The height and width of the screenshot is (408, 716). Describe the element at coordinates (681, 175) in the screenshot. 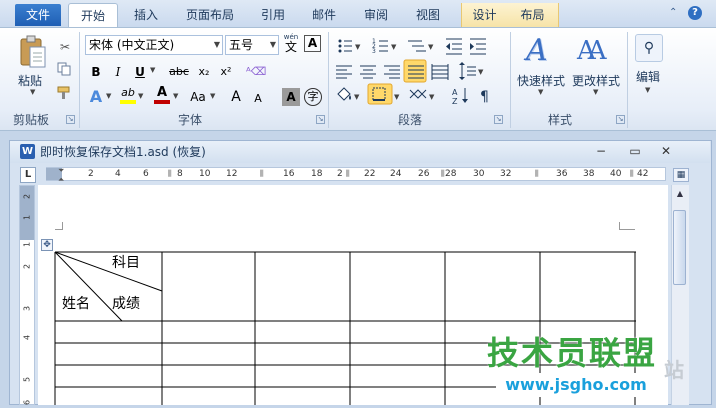

I see `view-ruler-icon: ▦` at that location.